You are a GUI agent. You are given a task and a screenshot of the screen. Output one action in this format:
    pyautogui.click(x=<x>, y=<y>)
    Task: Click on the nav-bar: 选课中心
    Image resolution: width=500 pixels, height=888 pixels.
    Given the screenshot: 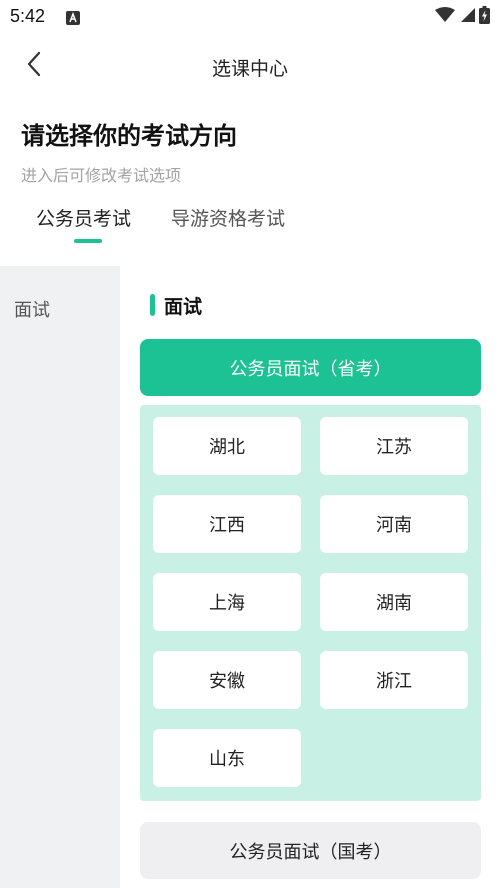 What is the action you would take?
    pyautogui.click(x=250, y=66)
    